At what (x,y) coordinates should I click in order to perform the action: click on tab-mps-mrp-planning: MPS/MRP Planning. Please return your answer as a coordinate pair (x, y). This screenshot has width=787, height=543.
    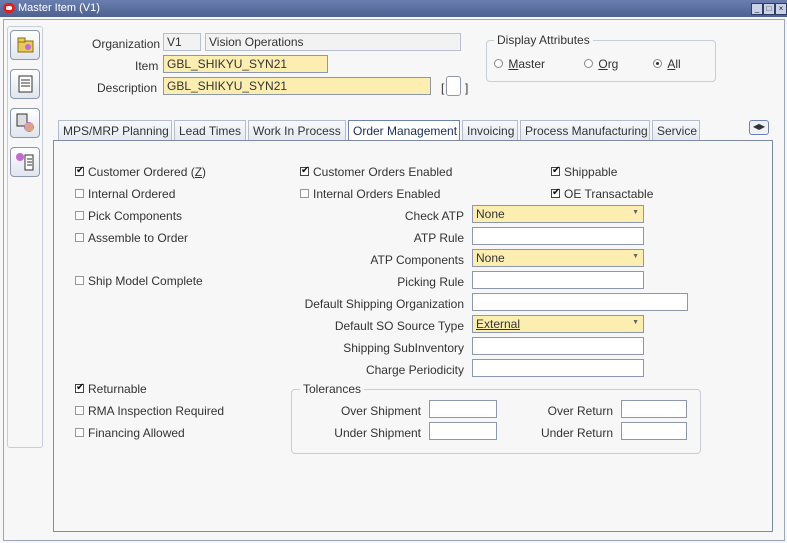
    Looking at the image, I should click on (115, 130).